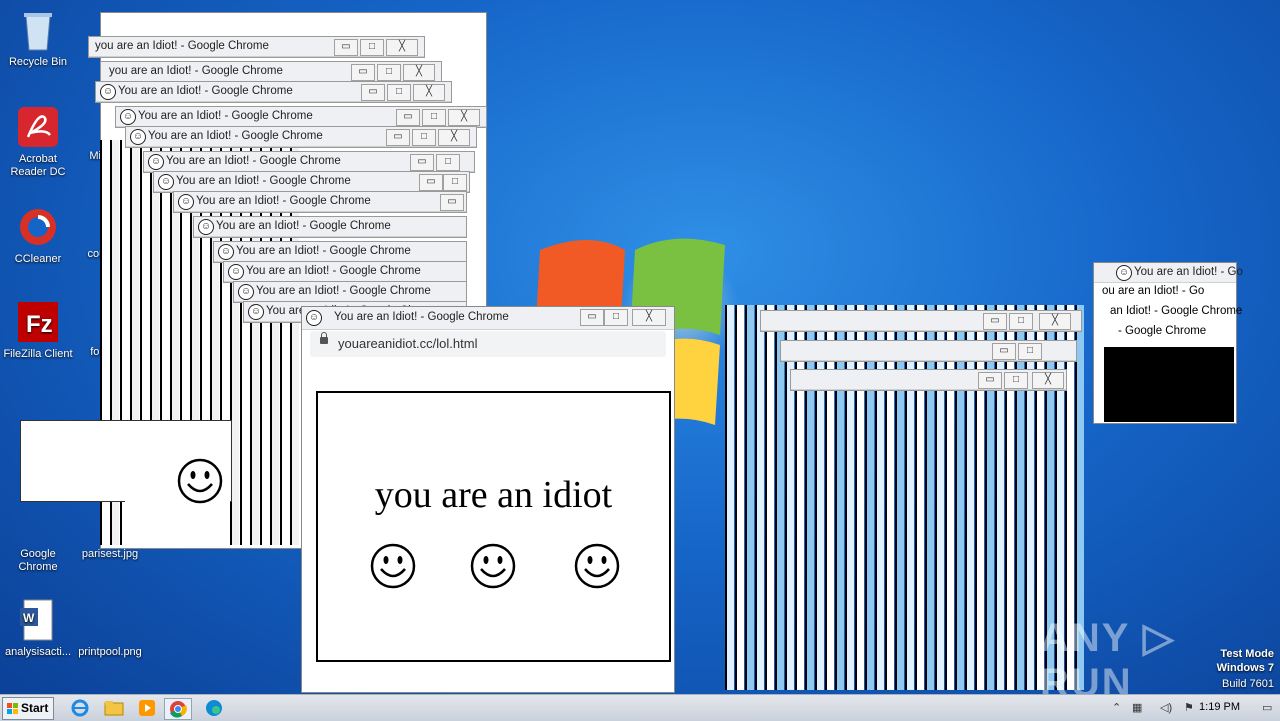 This screenshot has height=721, width=1280. I want to click on popup-window-right-2: ▭ □, so click(928, 351).